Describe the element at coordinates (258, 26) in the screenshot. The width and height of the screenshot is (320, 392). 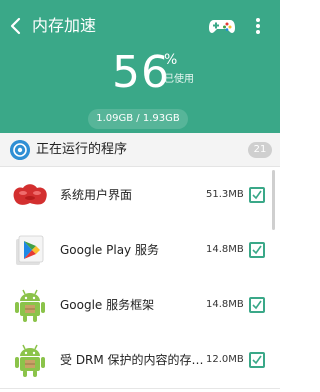
I see `more-options-icon` at that location.